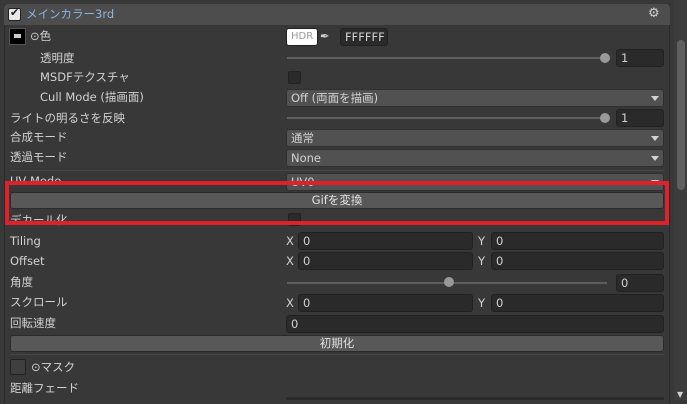  I want to click on blend-value: 通常, so click(302, 138).